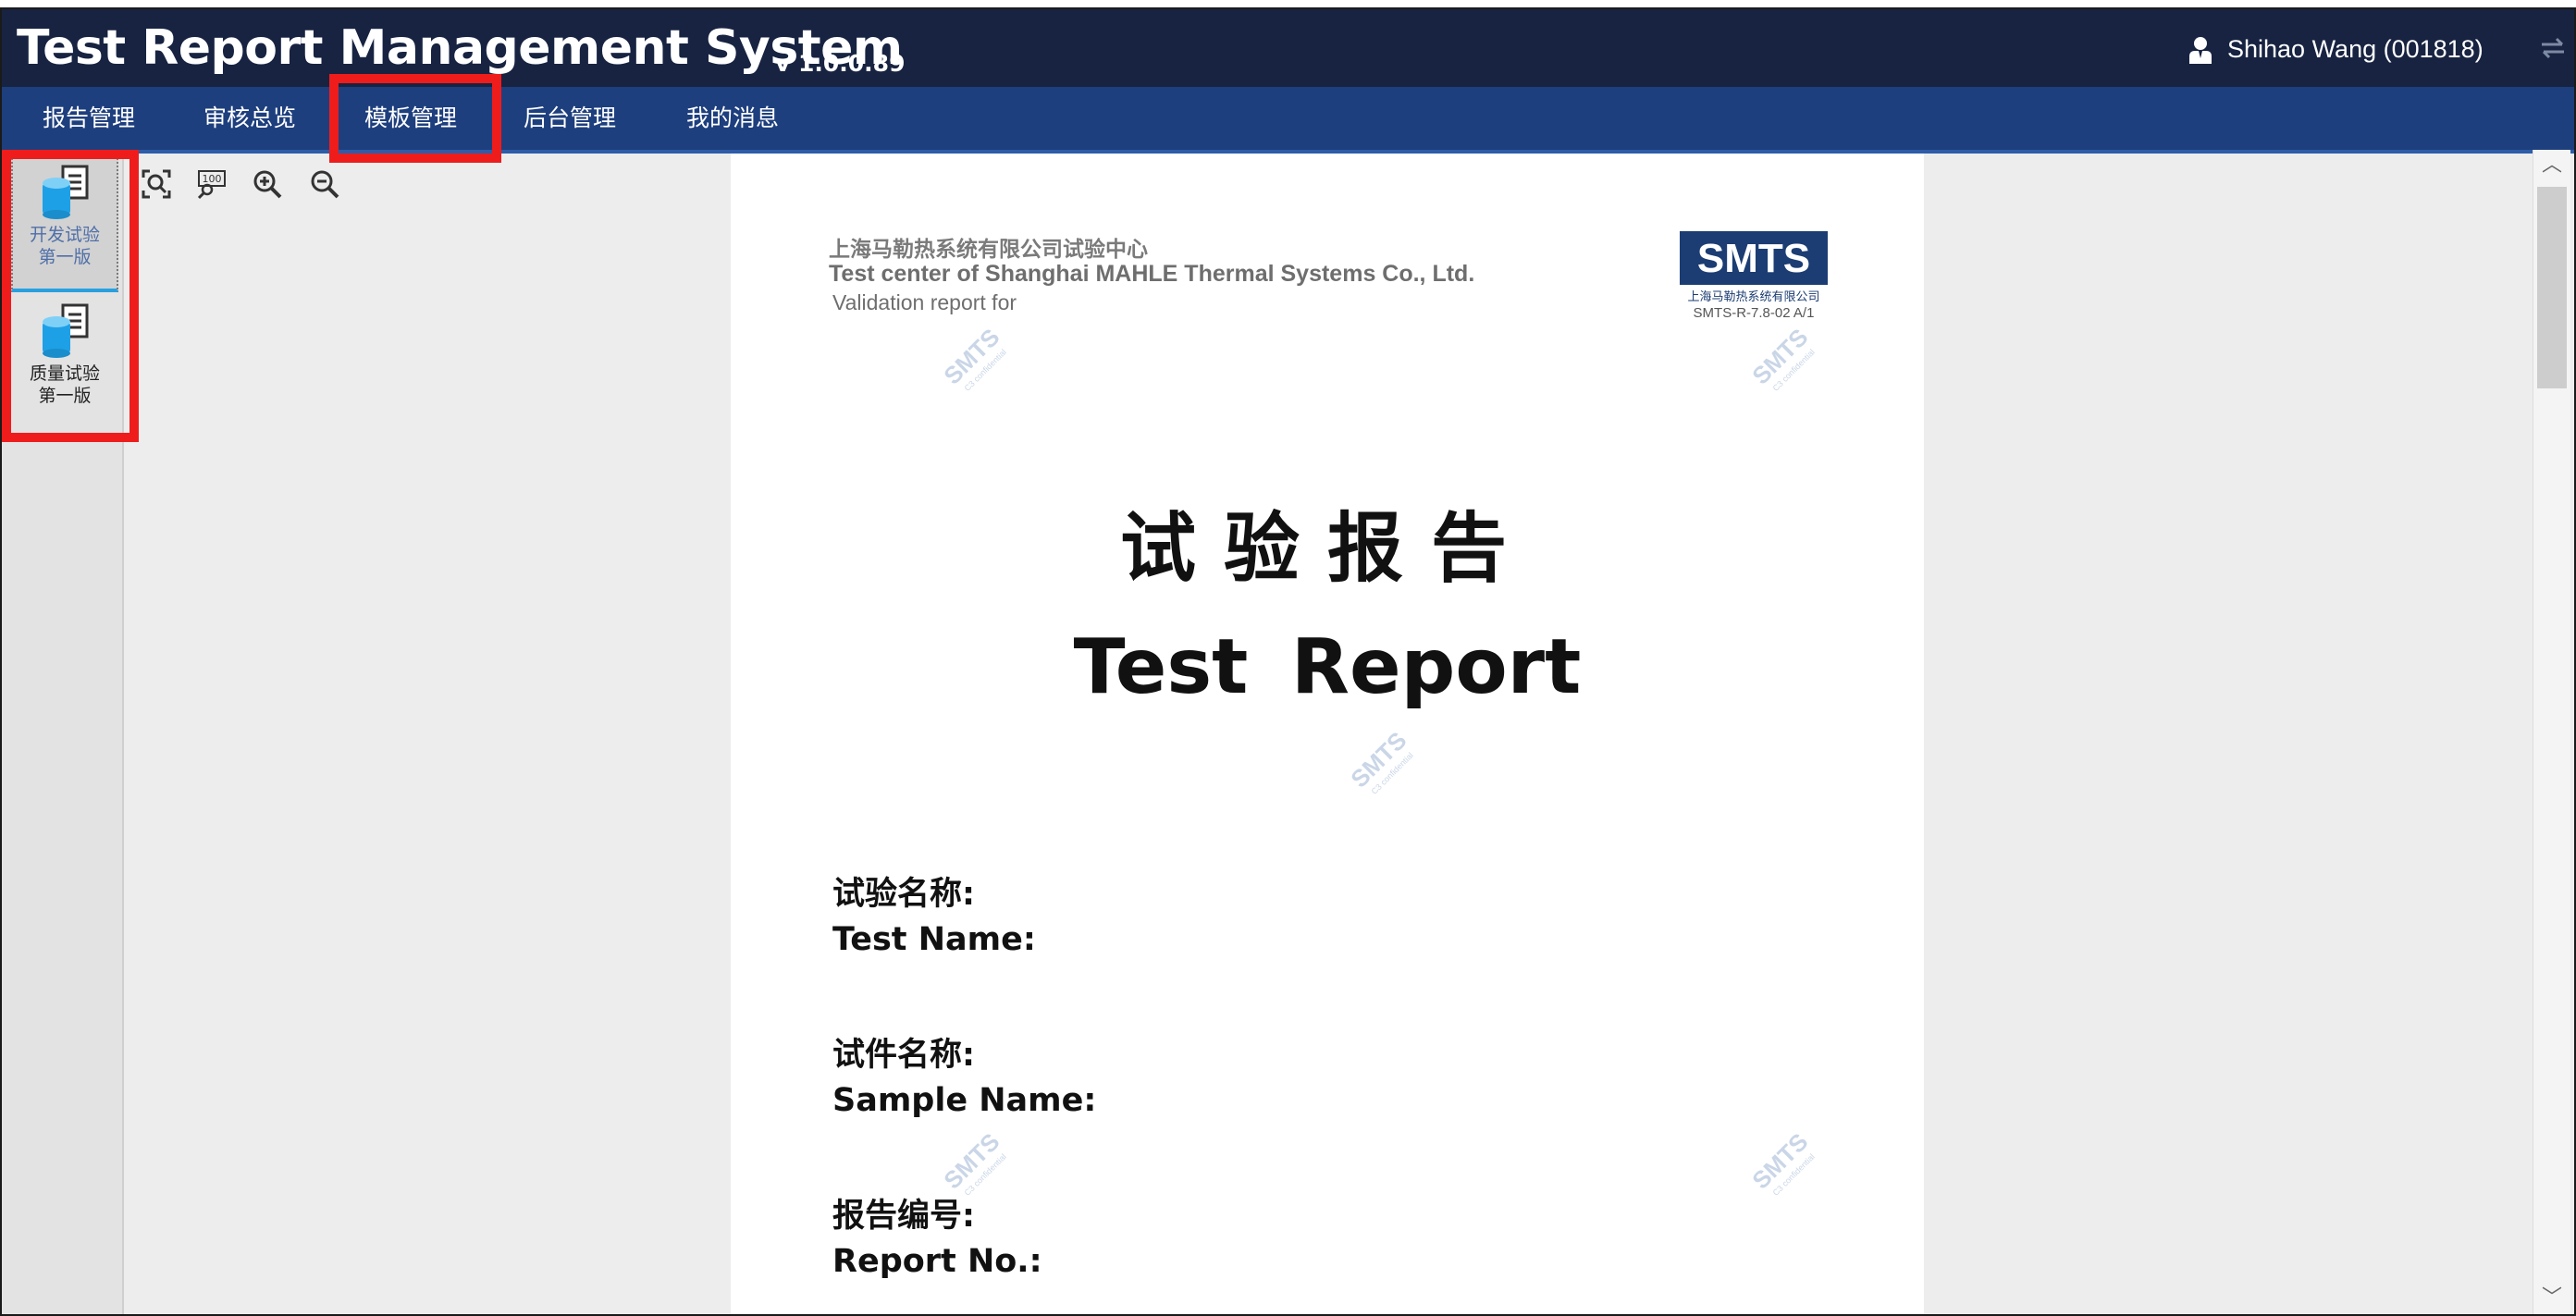 The height and width of the screenshot is (1316, 2576). What do you see at coordinates (1753, 297) in the screenshot?
I see `logo-subtitle: 上海马勒热系统有限公司` at bounding box center [1753, 297].